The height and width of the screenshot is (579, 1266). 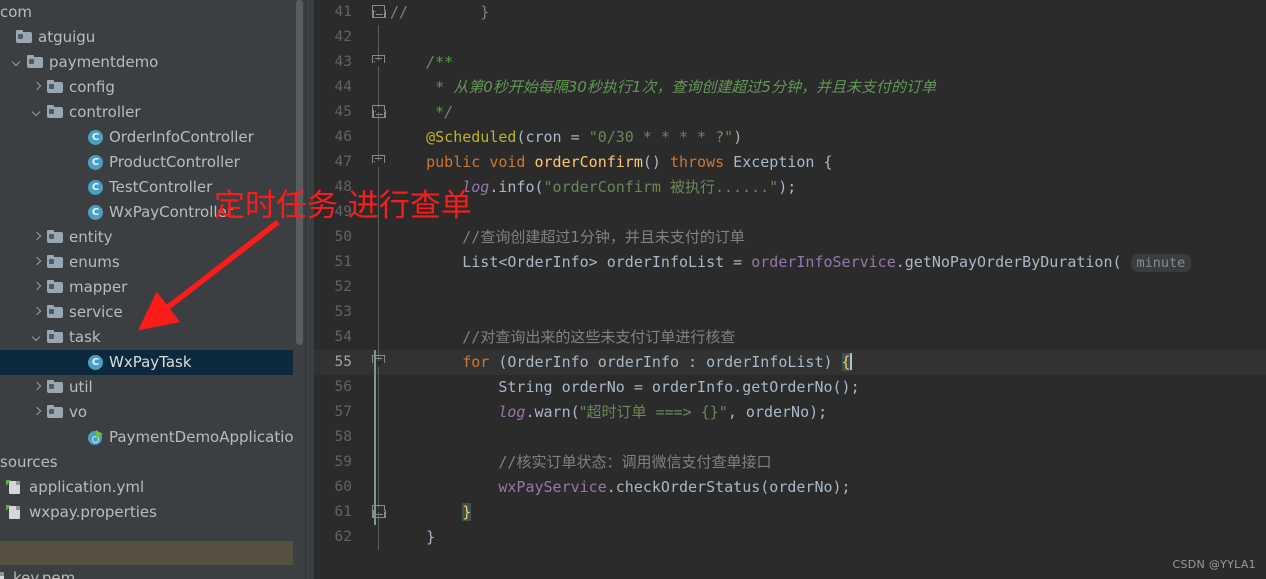 I want to click on tree-item-config: config, so click(x=152, y=87).